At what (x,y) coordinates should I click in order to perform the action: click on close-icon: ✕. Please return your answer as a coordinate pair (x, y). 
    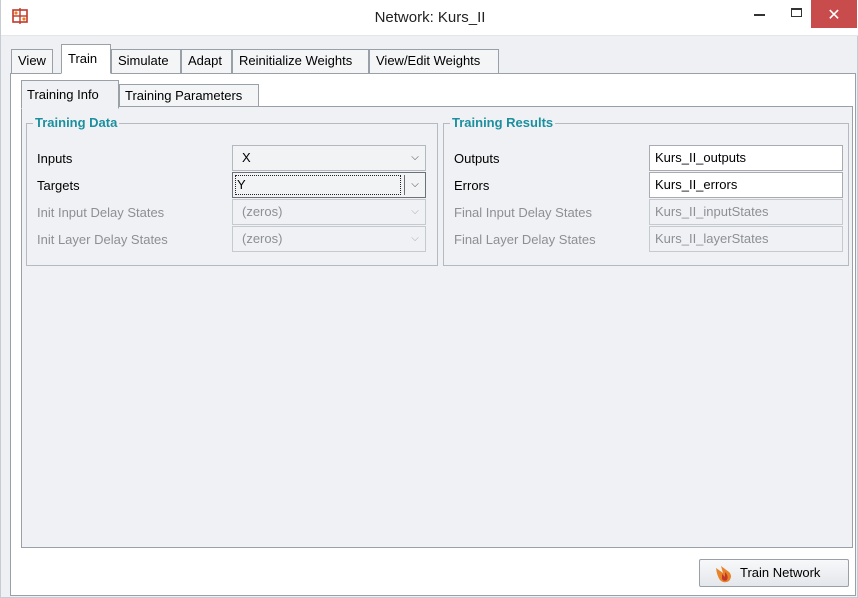
    Looking at the image, I should click on (834, 15).